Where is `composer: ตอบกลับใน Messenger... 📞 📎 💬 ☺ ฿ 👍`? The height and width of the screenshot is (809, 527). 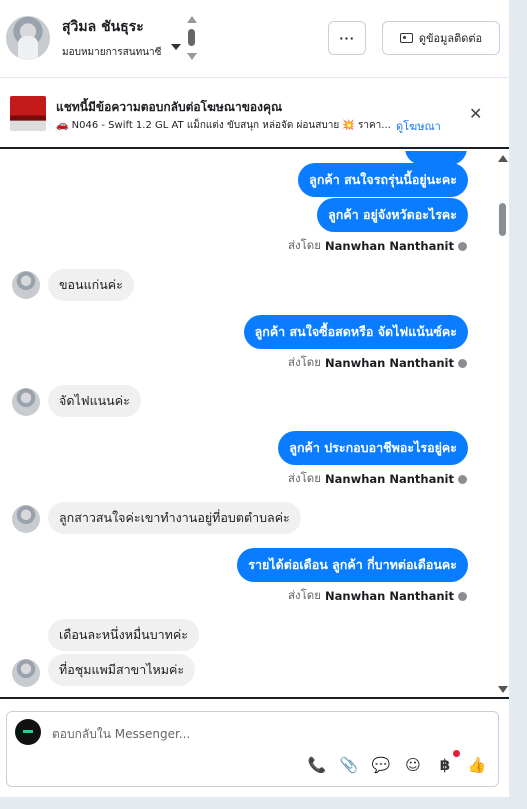
composer: ตอบกลับใน Messenger... 📞 📎 💬 ☺ ฿ 👍 is located at coordinates (254, 747).